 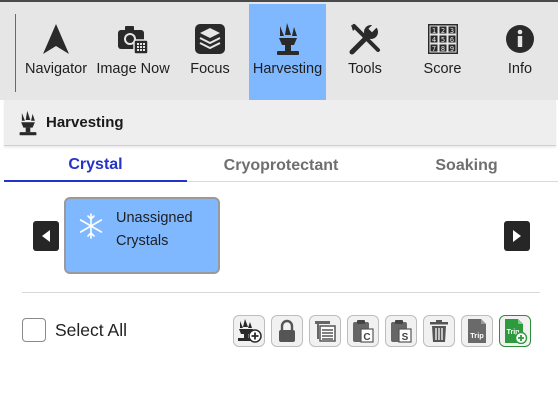 I want to click on clipboard-s-text: S, so click(x=405, y=337).